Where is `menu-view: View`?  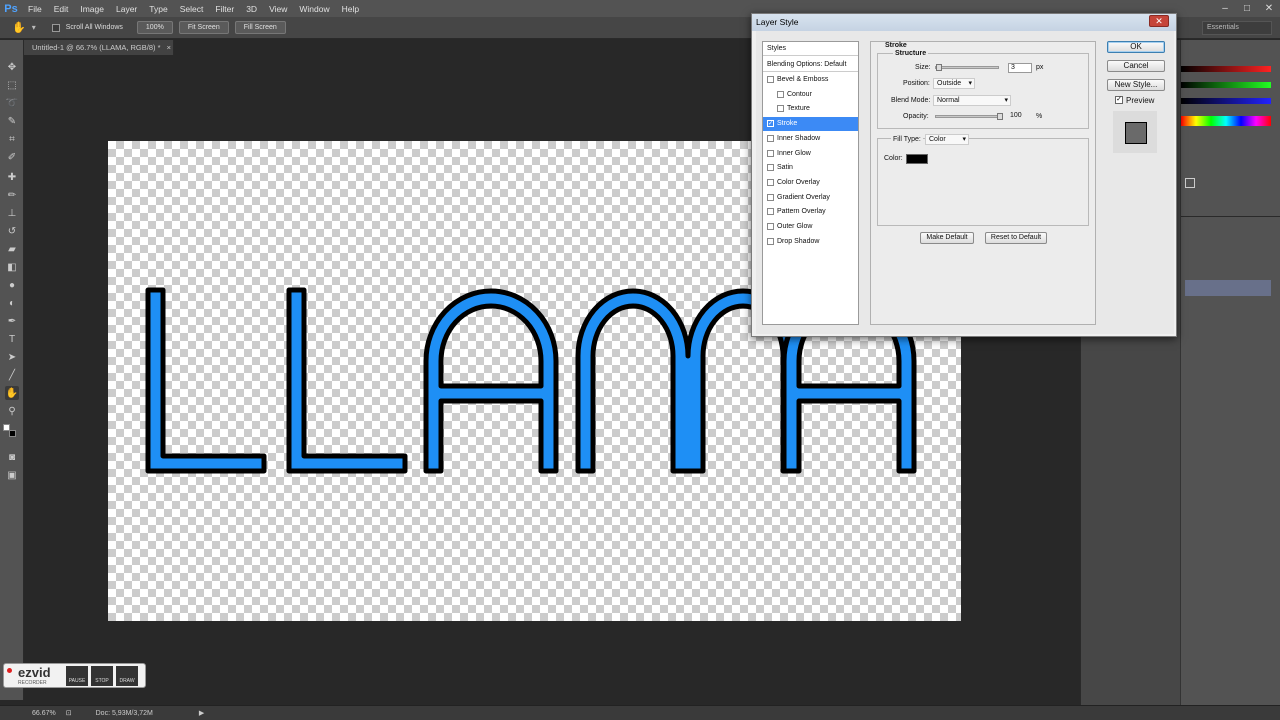 menu-view: View is located at coordinates (278, 9).